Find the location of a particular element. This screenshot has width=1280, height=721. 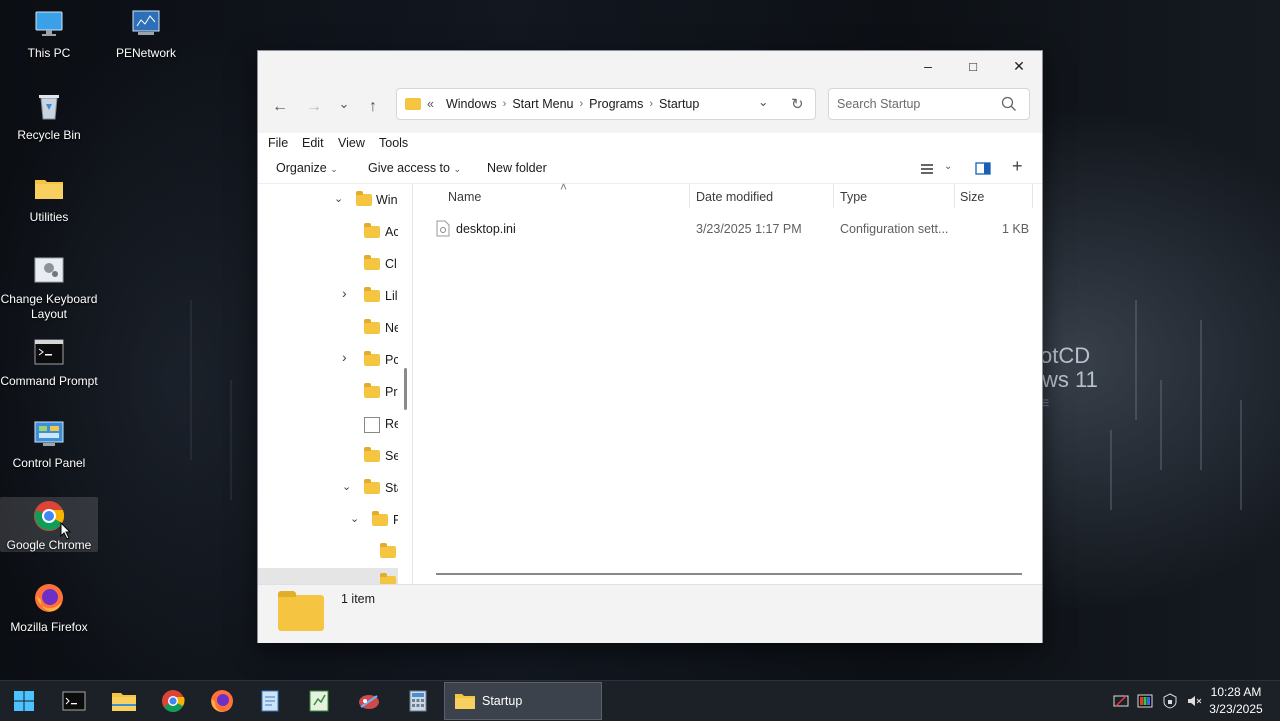

taskbar-network-tool is located at coordinates (369, 701).